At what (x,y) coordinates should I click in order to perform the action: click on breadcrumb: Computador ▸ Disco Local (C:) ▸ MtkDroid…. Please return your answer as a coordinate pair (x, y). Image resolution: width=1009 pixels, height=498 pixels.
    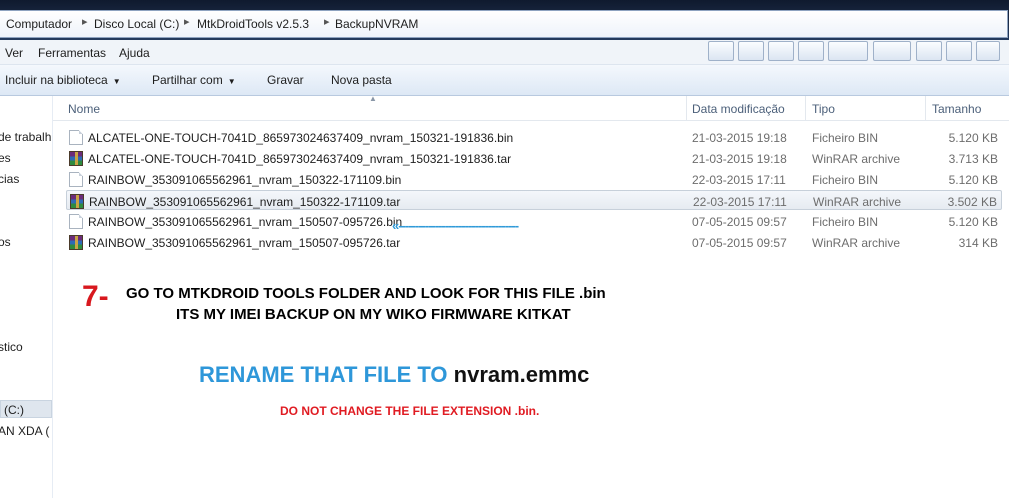
    Looking at the image, I should click on (504, 24).